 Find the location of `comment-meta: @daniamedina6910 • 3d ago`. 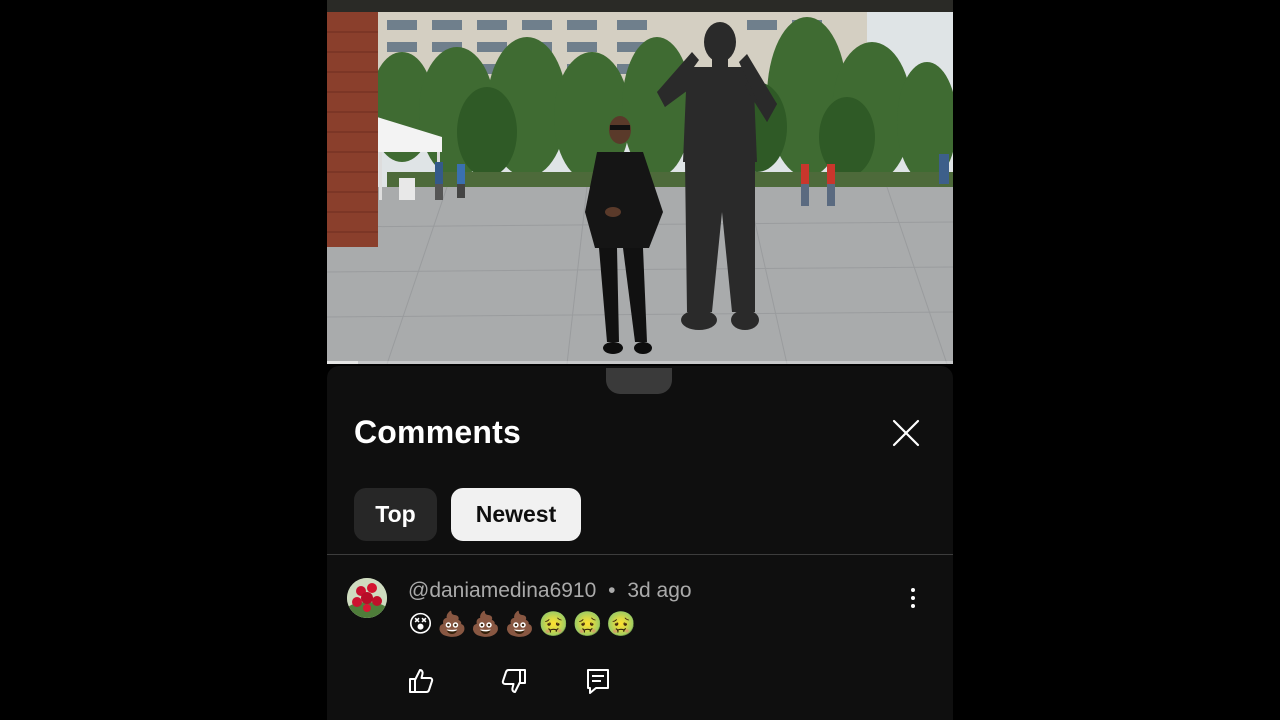

comment-meta: @daniamedina6910 • 3d ago is located at coordinates (550, 591).